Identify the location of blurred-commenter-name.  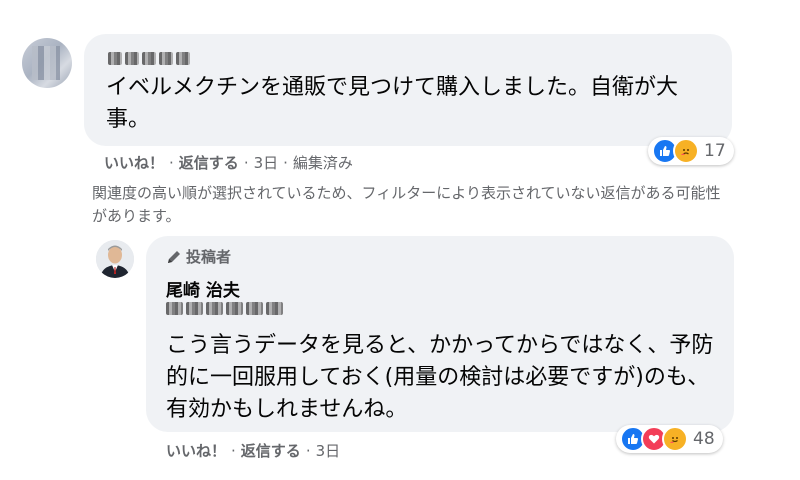
(149, 58).